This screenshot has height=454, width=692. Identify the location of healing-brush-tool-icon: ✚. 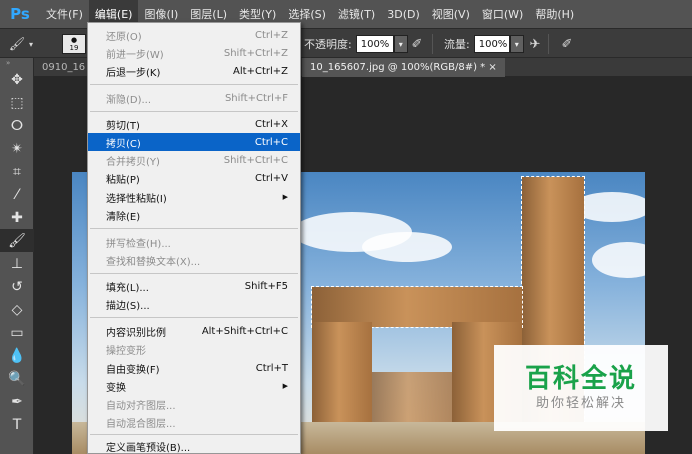
(17, 217).